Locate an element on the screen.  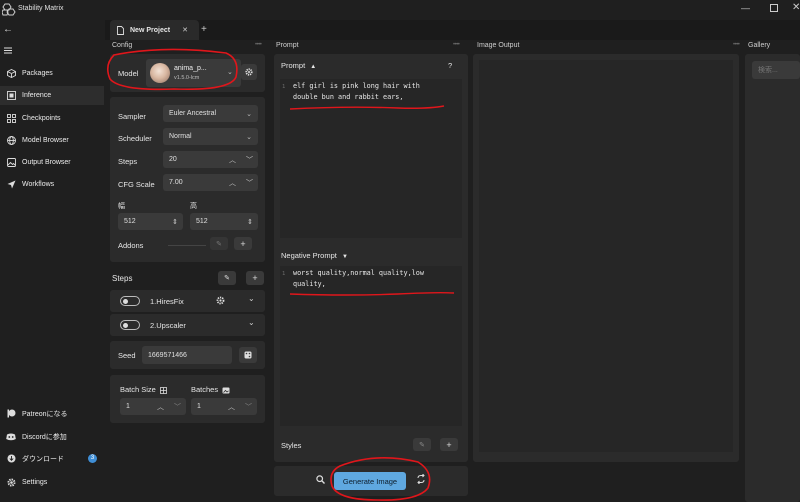
sidebar-item-workflows: Workflows is located at coordinates (52, 184).